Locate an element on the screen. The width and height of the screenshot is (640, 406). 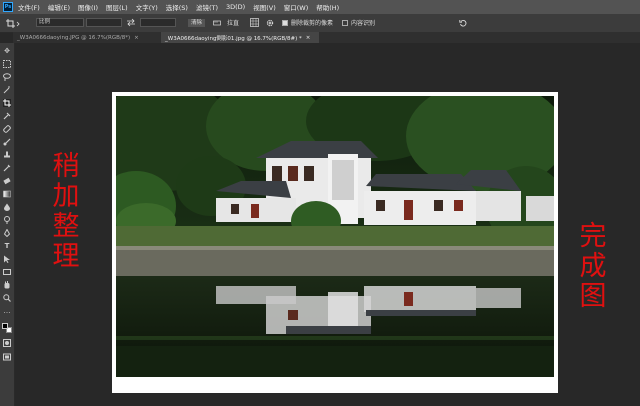
type-tool-icon: T is located at coordinates (7, 246).